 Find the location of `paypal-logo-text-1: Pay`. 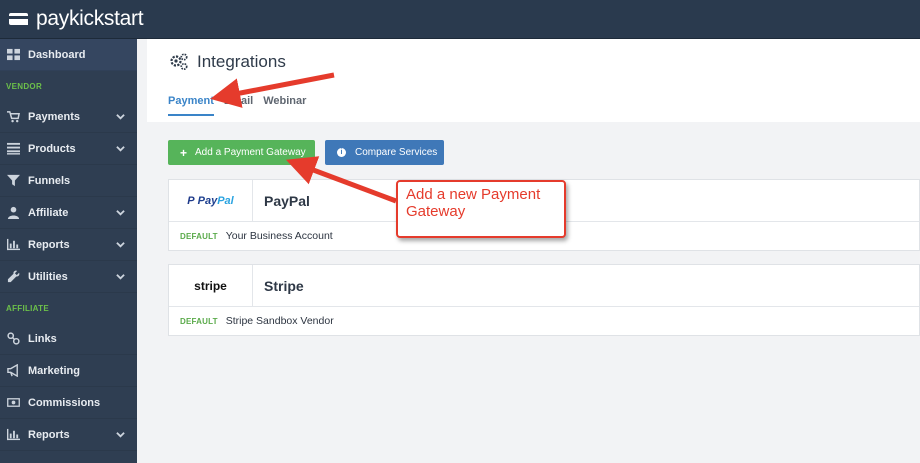

paypal-logo-text-1: Pay is located at coordinates (207, 200).